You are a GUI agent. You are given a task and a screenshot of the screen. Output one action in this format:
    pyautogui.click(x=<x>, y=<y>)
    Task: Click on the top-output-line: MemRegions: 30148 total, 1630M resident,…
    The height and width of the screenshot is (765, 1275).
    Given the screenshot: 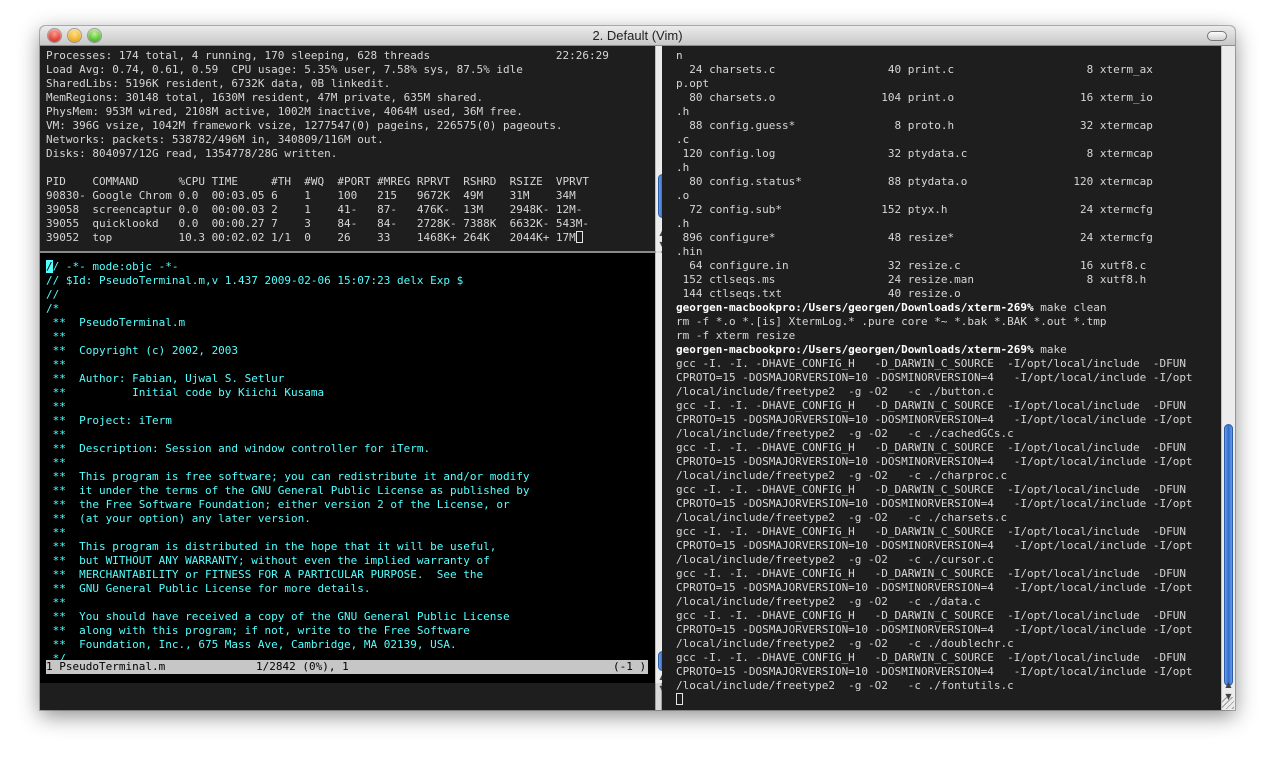 What is the action you would take?
    pyautogui.click(x=265, y=97)
    